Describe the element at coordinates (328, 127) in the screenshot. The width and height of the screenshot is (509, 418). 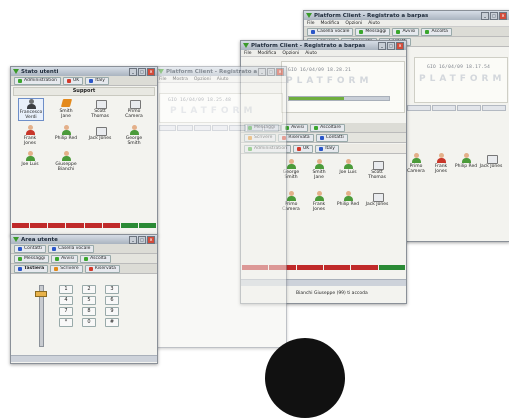
I see `listen-button: Ascoltare` at that location.